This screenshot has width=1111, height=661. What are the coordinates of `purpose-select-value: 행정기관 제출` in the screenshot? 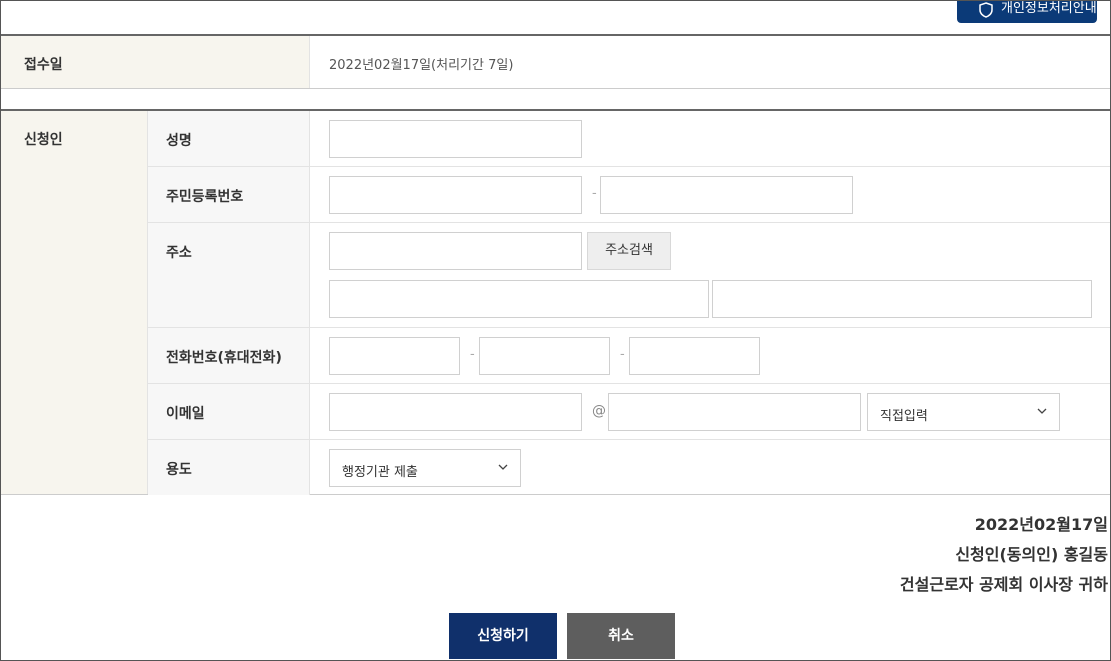 It's located at (380, 472).